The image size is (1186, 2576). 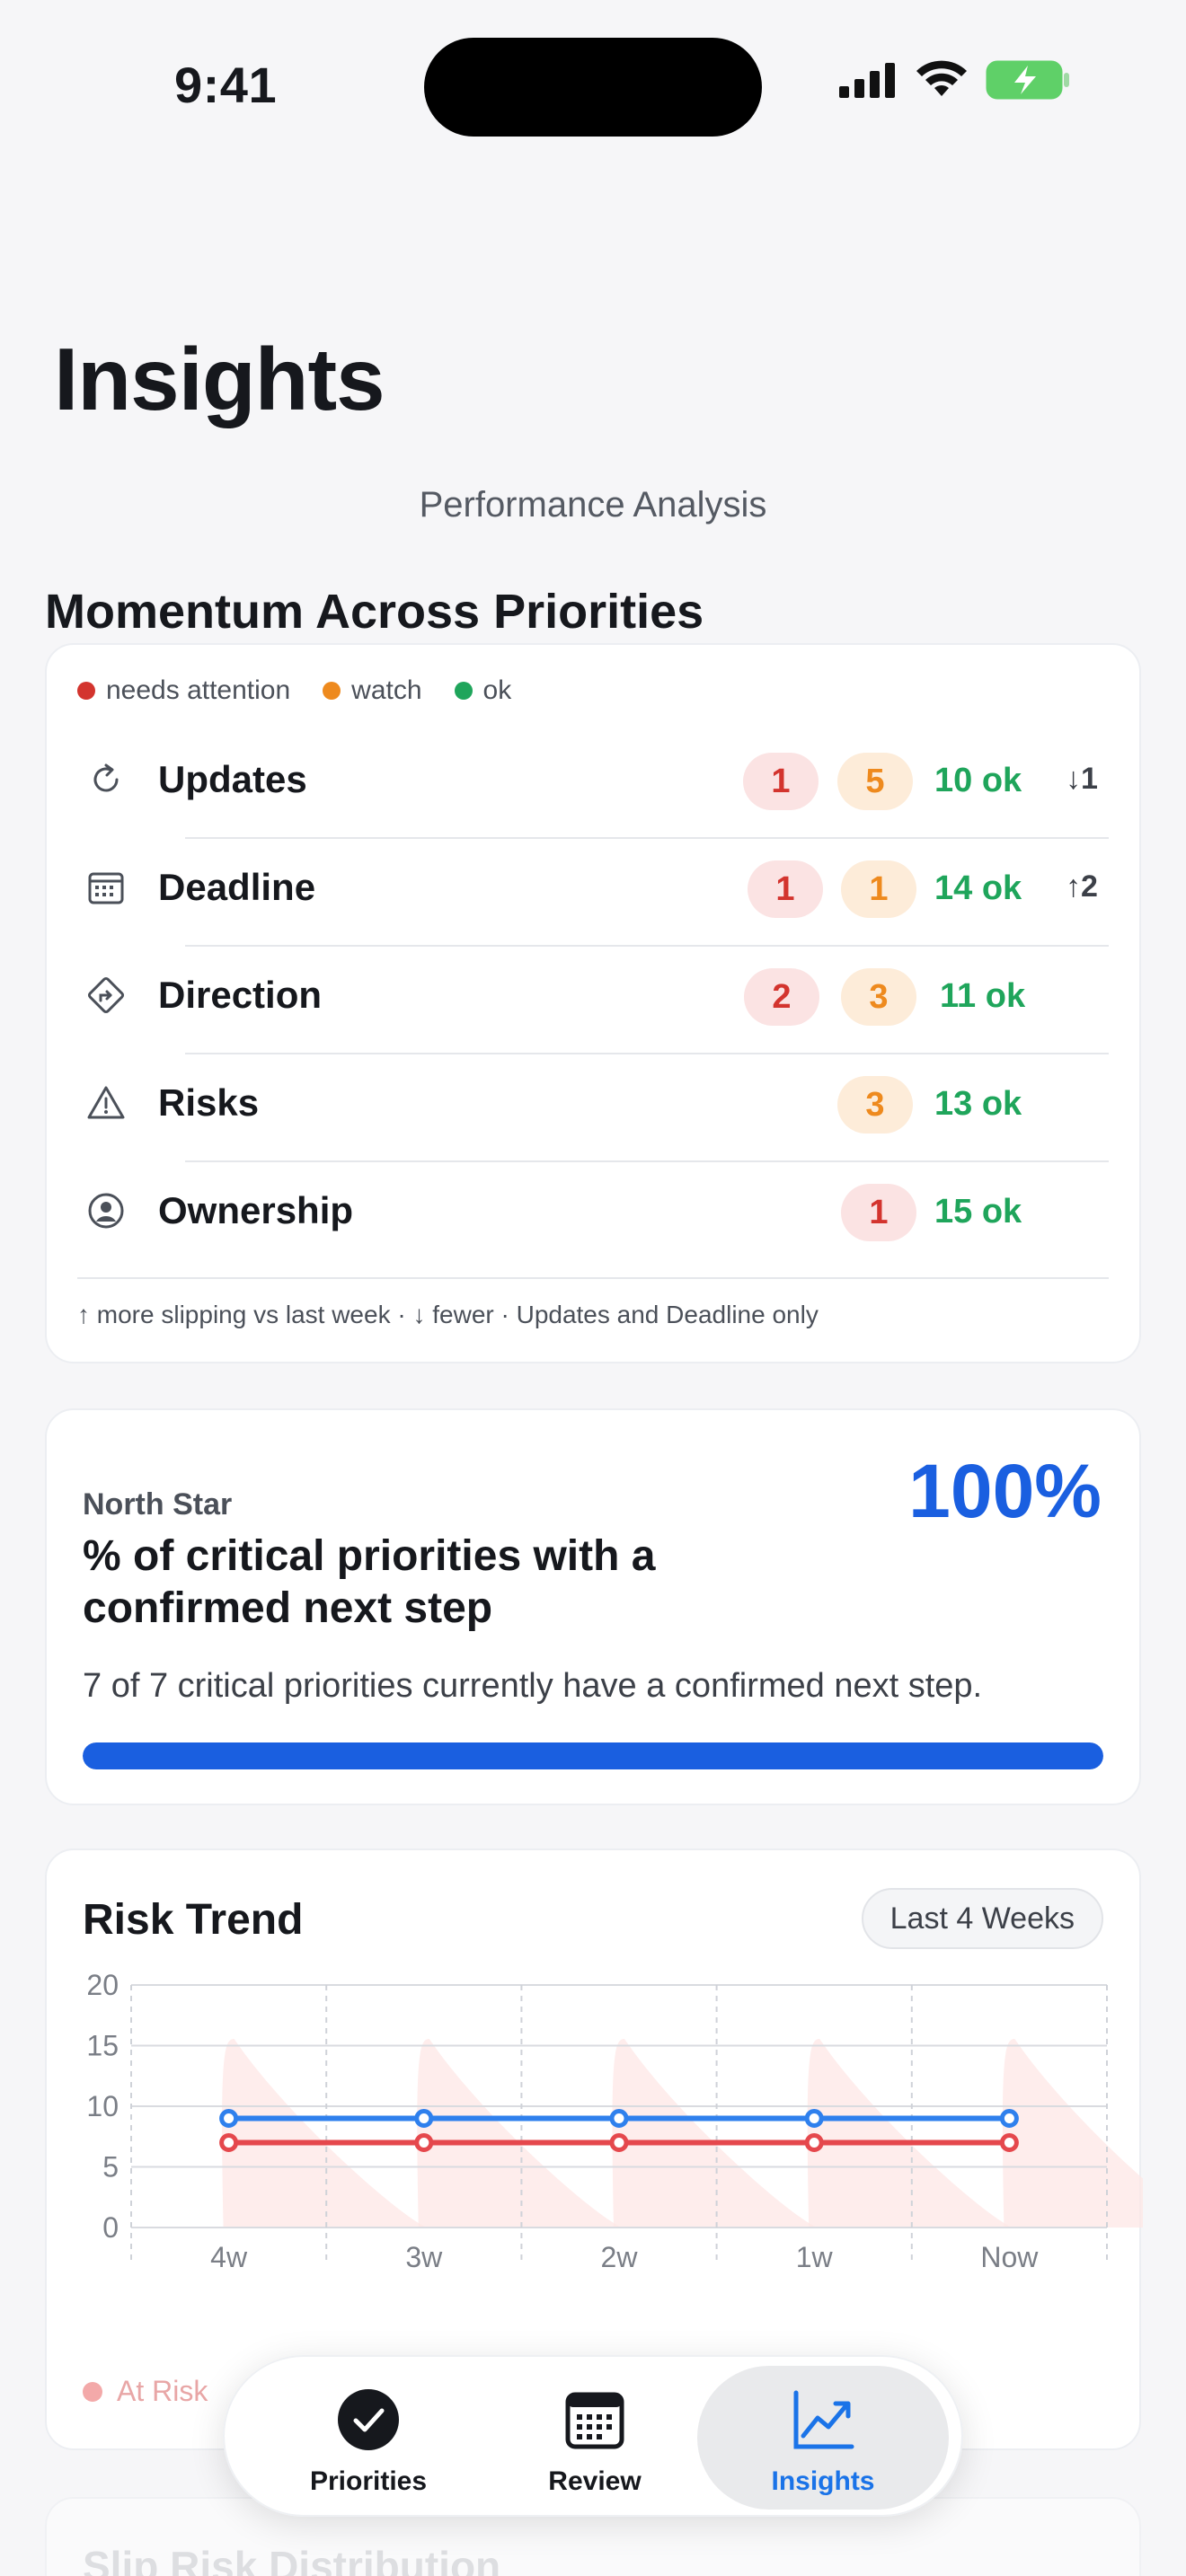 What do you see at coordinates (110, 2227) in the screenshot?
I see `y-tick-label: 0` at bounding box center [110, 2227].